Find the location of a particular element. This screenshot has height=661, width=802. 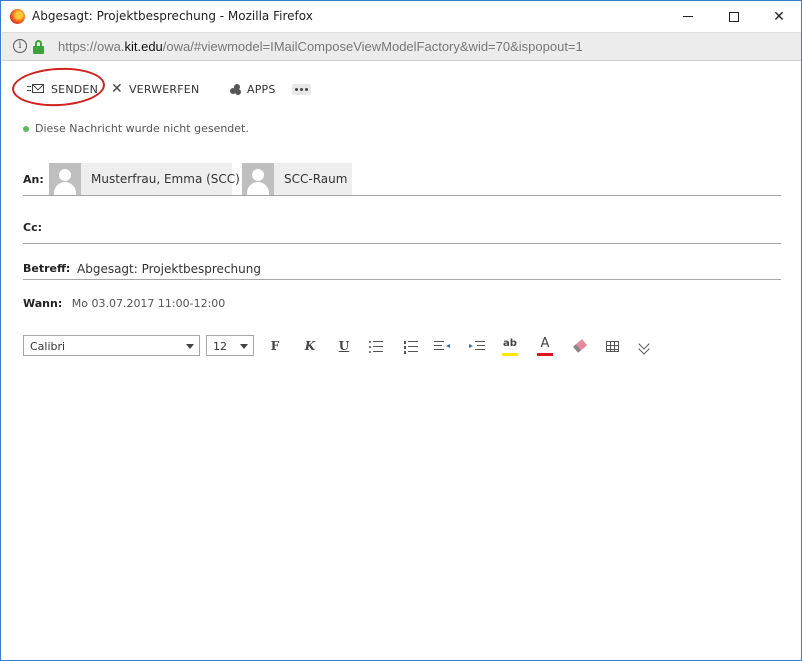

italic-button: K is located at coordinates (310, 346).